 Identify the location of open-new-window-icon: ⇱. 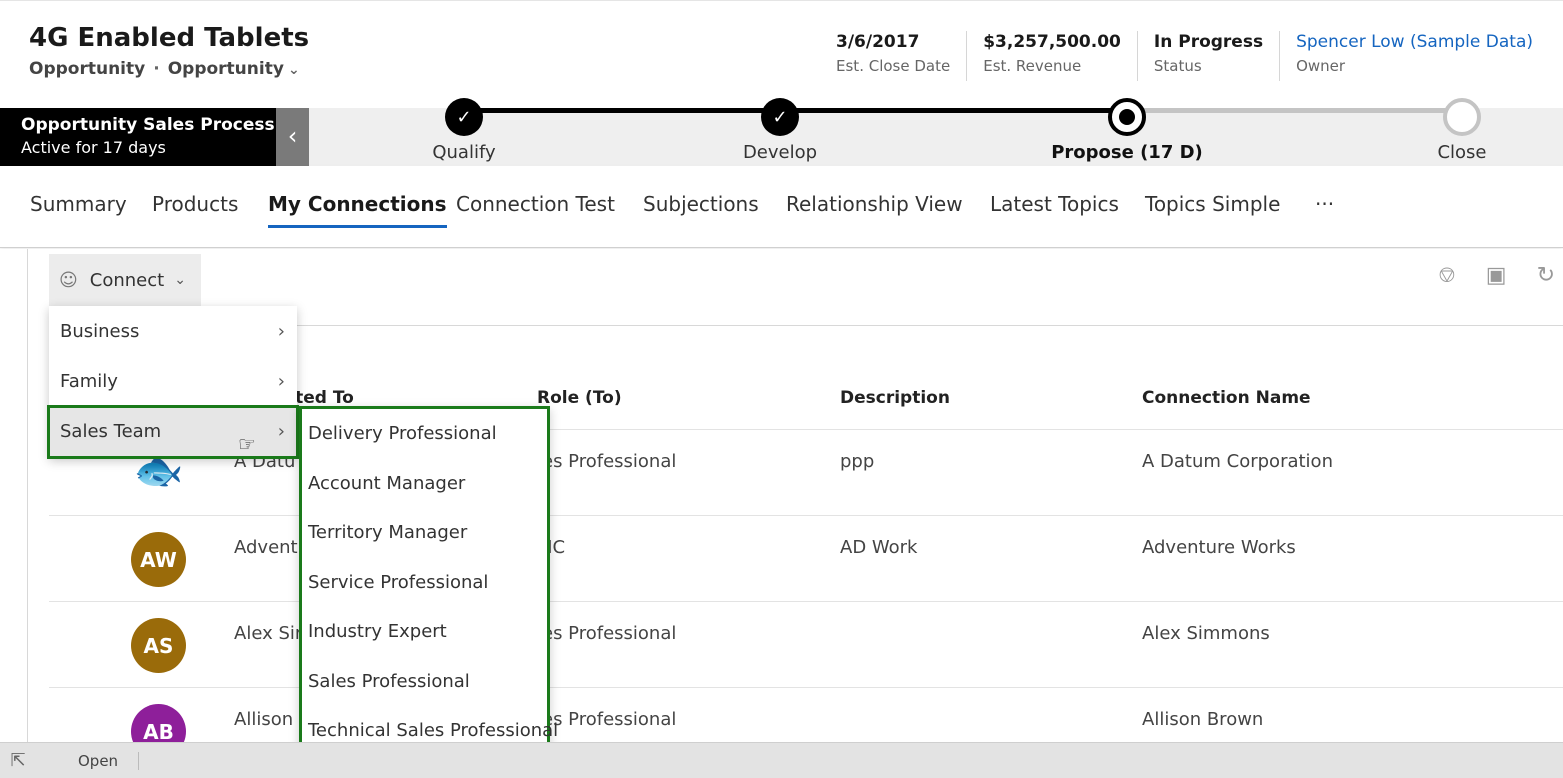
(18, 760).